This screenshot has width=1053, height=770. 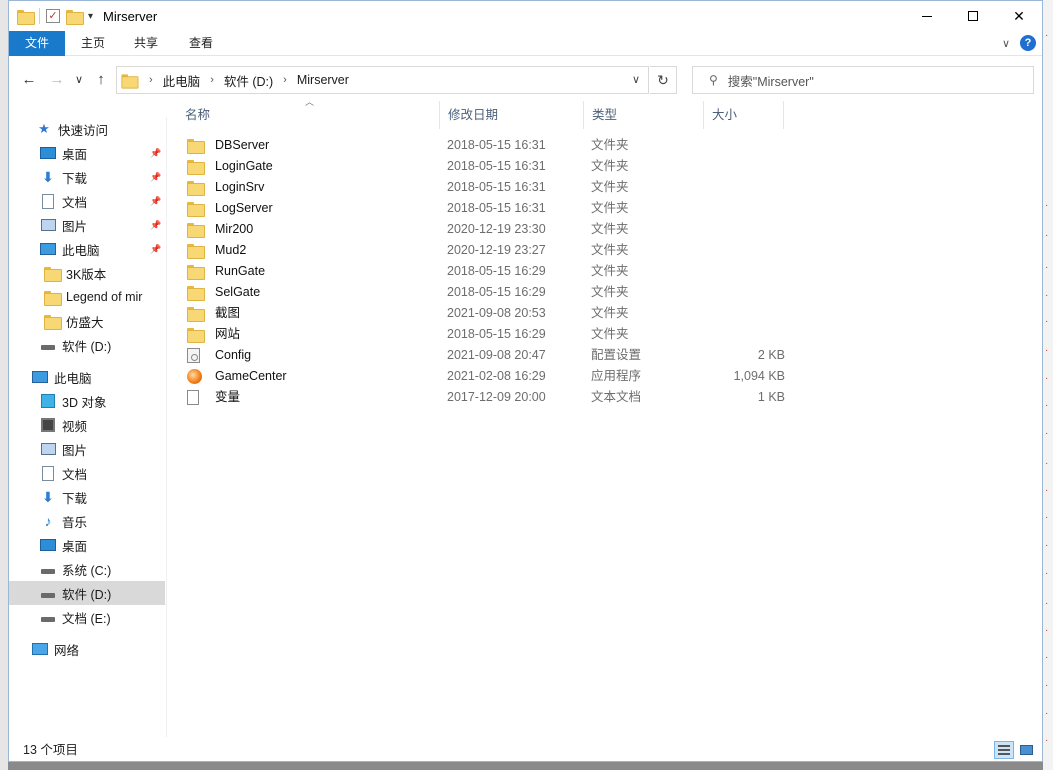 What do you see at coordinates (57, 80) in the screenshot?
I see `forward-button: →` at bounding box center [57, 80].